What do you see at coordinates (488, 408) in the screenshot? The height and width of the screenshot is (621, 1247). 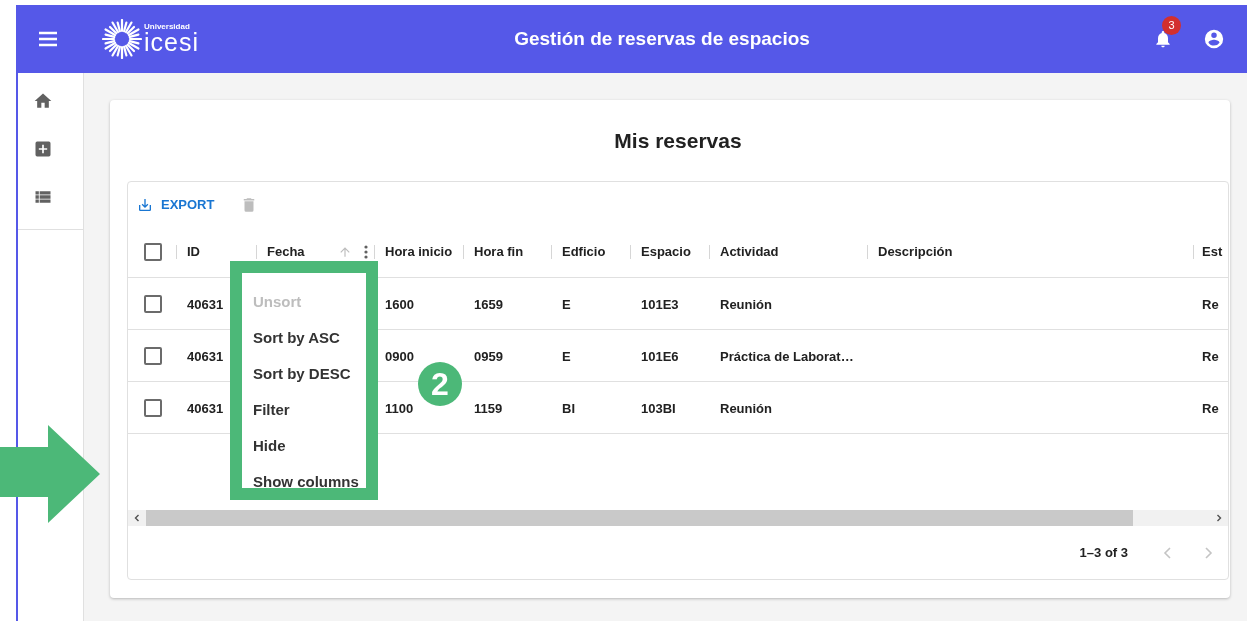 I see `table-cell: 1159` at bounding box center [488, 408].